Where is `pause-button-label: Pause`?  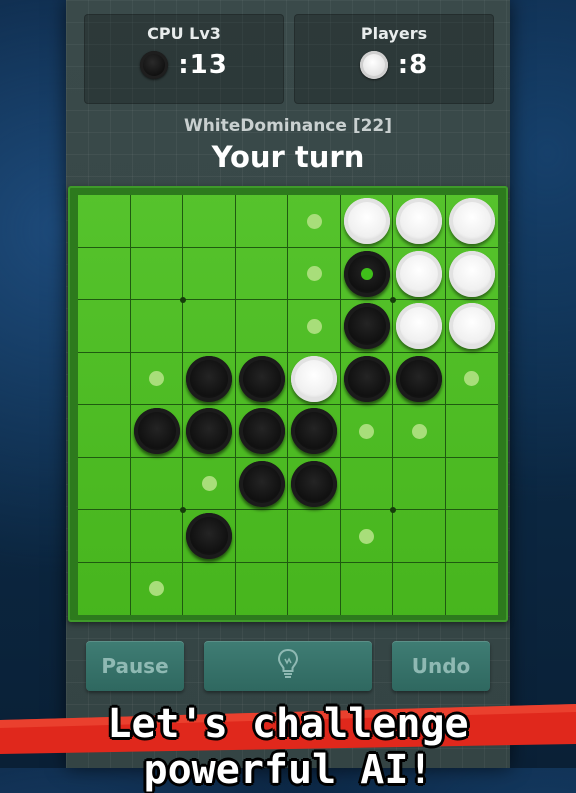
pause-button-label: Pause is located at coordinates (135, 666).